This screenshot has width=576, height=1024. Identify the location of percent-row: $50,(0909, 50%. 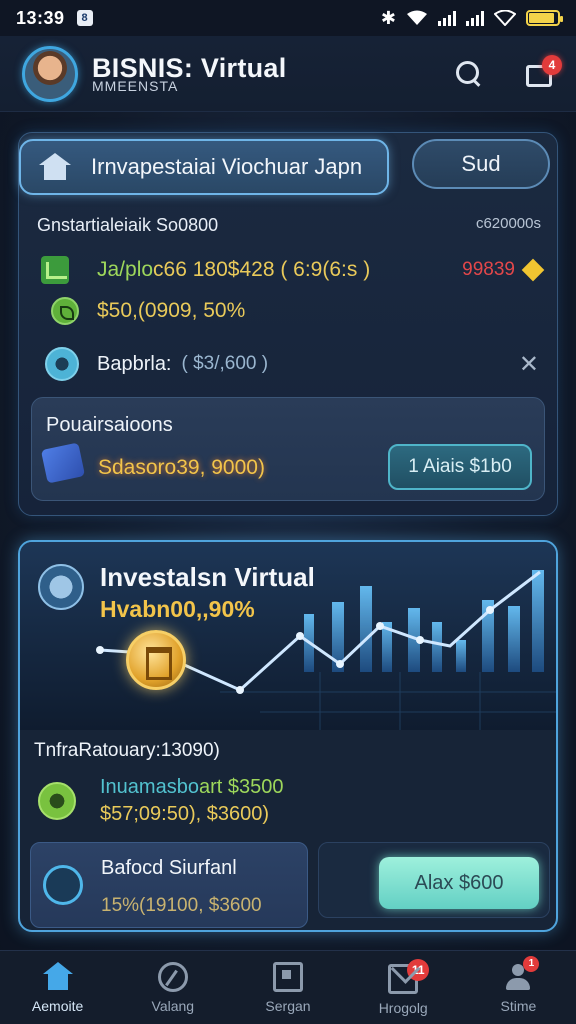
(148, 311).